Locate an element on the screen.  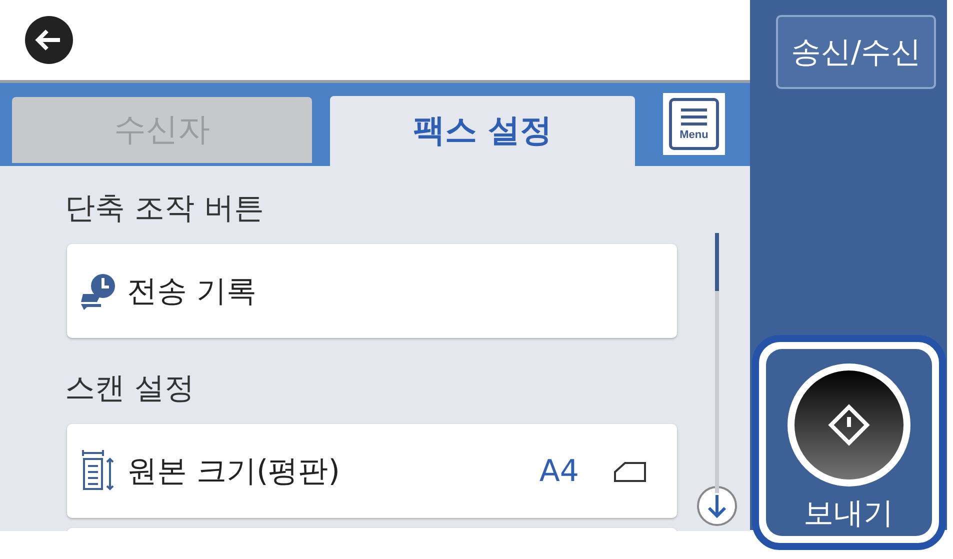
setting-label: 원본 크기(평판) is located at coordinates (234, 471).